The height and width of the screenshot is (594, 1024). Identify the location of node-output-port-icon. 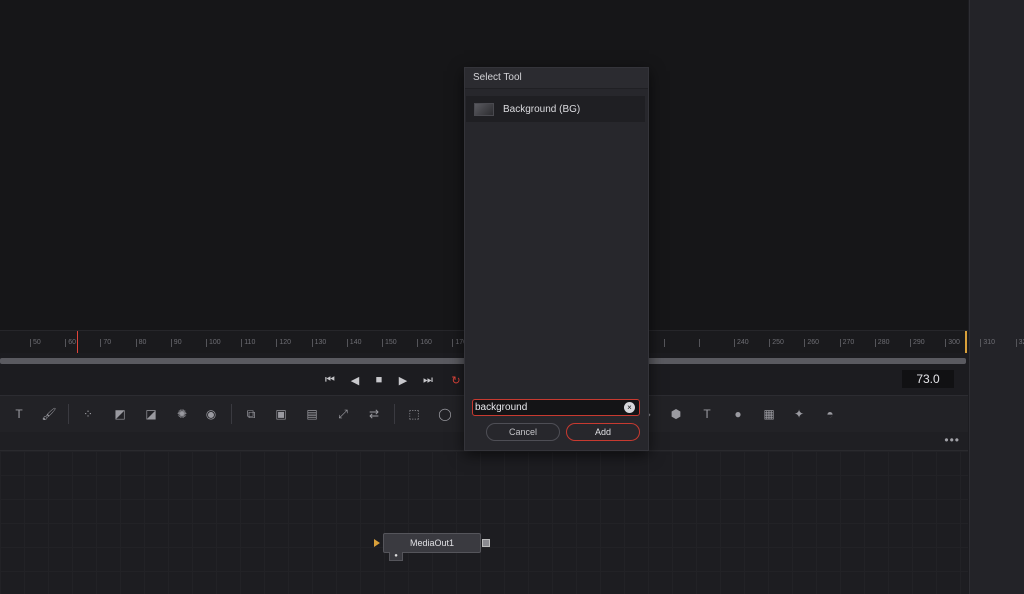
(486, 543).